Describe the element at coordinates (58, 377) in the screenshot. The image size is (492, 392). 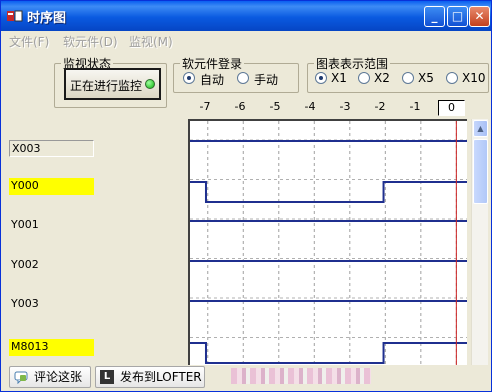
I see `comment-button-label: 评论这张` at that location.